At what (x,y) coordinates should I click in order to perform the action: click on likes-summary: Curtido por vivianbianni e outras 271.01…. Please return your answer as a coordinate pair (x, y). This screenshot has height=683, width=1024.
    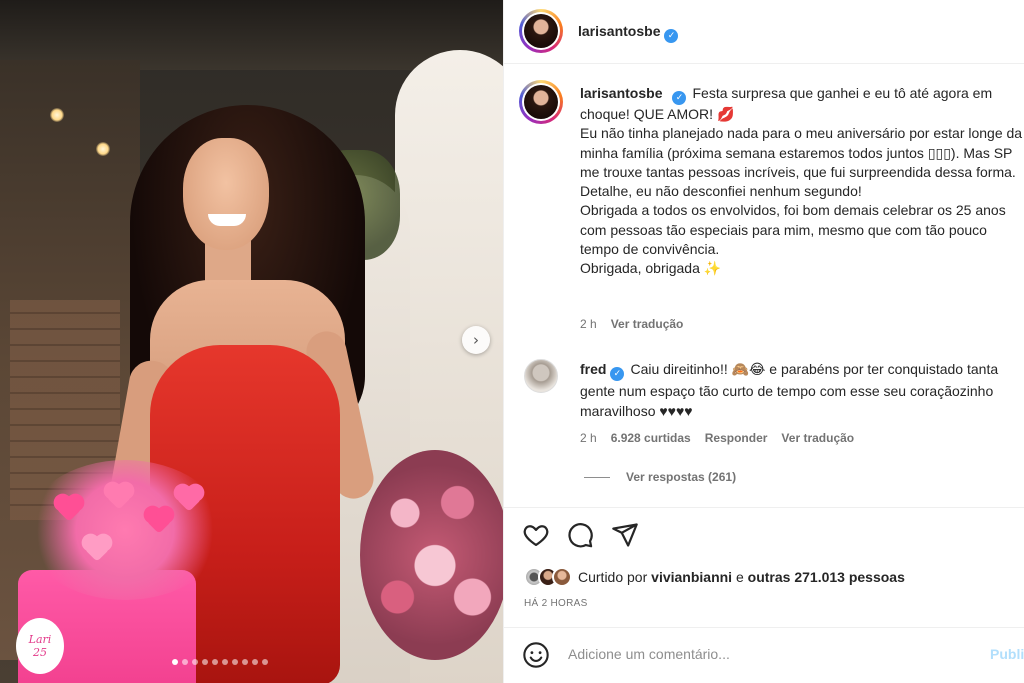
    Looking at the image, I should click on (714, 577).